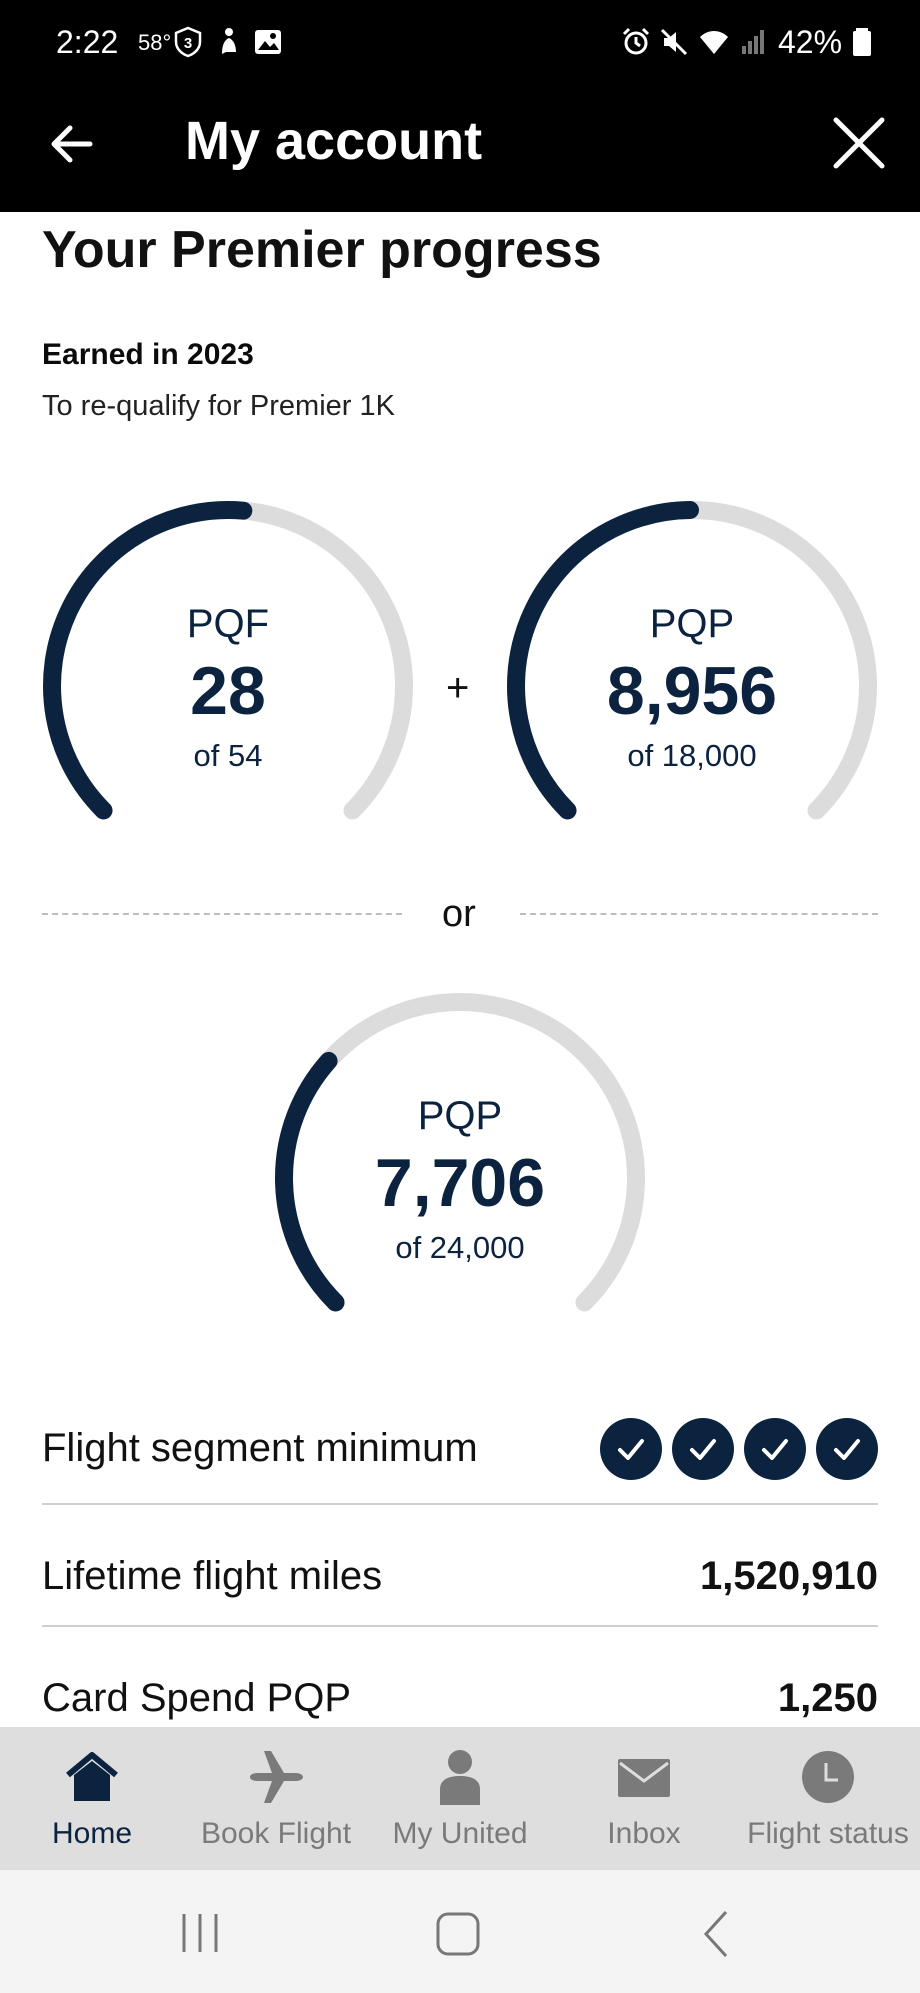 The width and height of the screenshot is (920, 1993). I want to click on svg-text: 3, so click(188, 43).